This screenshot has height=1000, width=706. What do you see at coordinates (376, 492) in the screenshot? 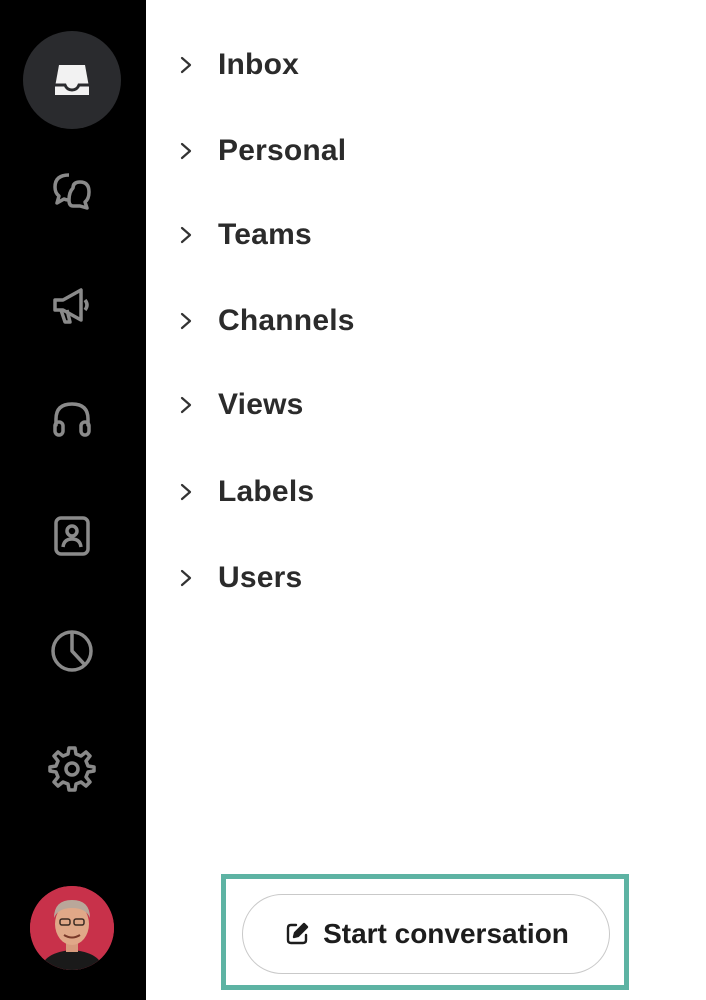
I see `nav-item-labels: Labels` at bounding box center [376, 492].